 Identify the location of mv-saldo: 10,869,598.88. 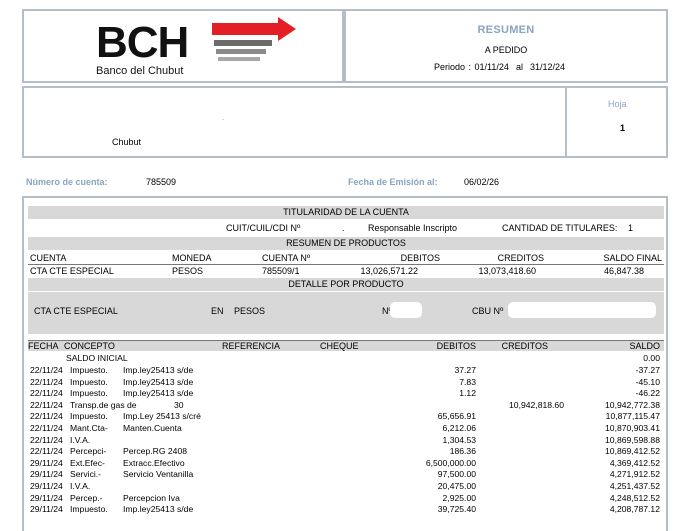
(632, 439).